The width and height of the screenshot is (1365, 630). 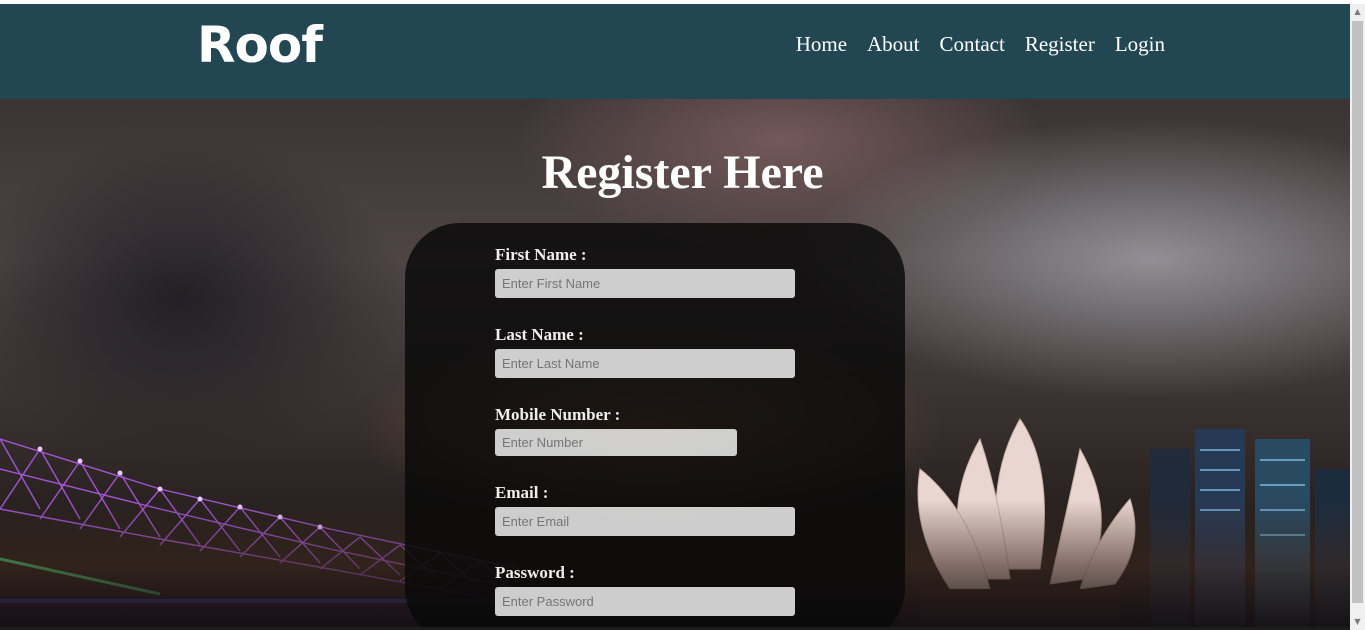 I want to click on main-nav: Home About Contact Register Login, so click(x=980, y=44).